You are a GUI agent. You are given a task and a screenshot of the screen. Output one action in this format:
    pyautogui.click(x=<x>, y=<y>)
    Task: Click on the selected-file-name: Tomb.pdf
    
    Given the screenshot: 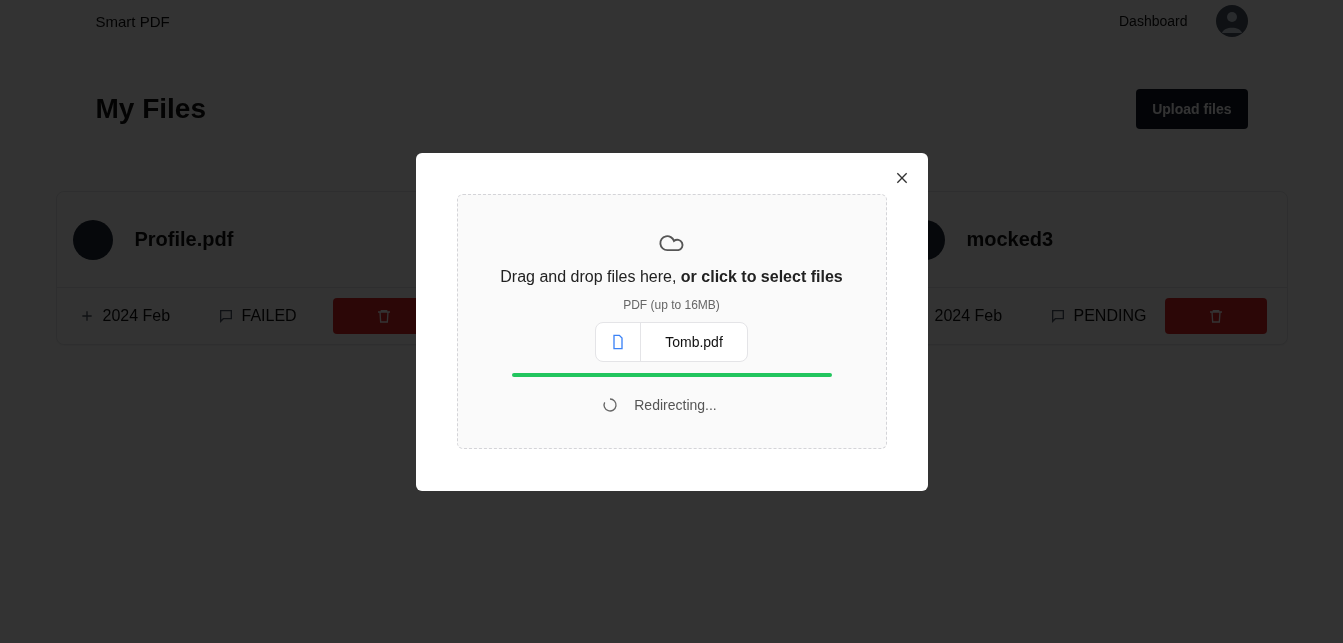 What is the action you would take?
    pyautogui.click(x=694, y=342)
    